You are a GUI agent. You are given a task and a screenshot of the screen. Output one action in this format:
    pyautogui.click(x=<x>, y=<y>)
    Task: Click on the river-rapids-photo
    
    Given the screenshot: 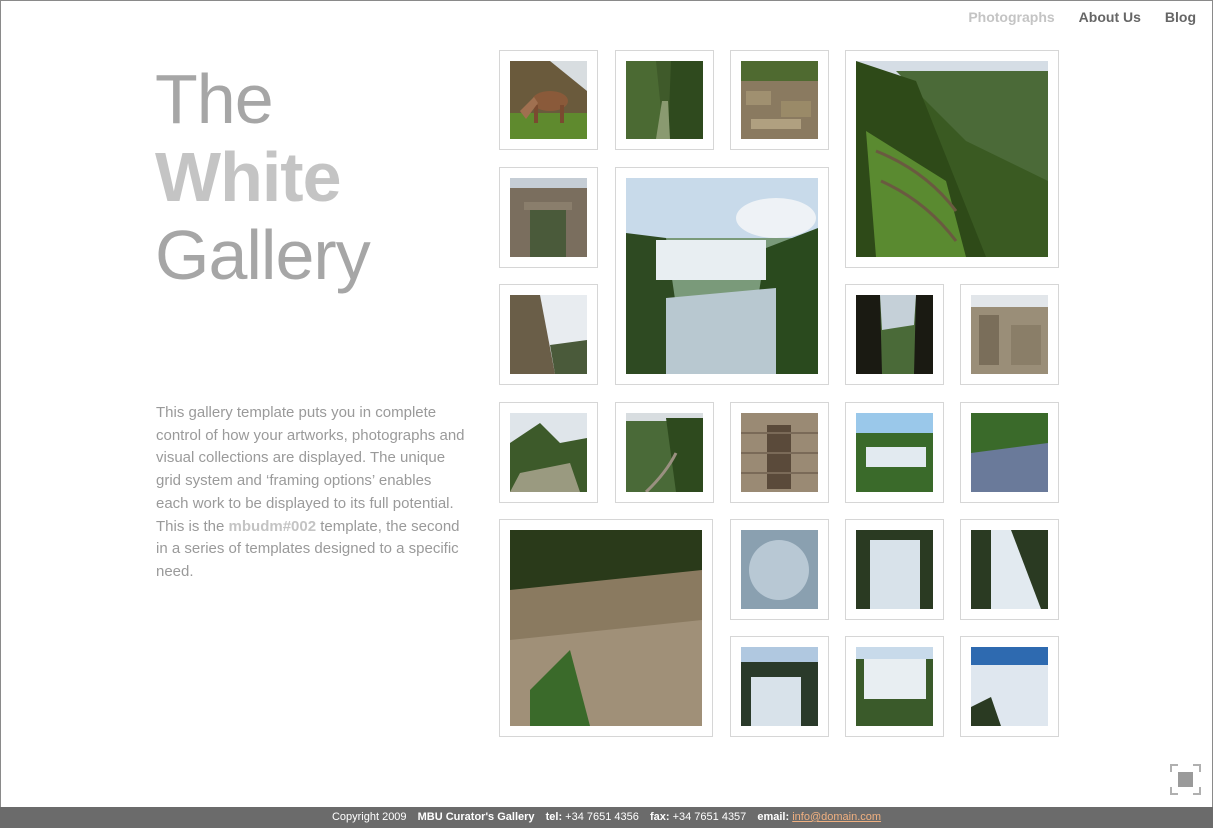 What is the action you would take?
    pyautogui.click(x=606, y=628)
    